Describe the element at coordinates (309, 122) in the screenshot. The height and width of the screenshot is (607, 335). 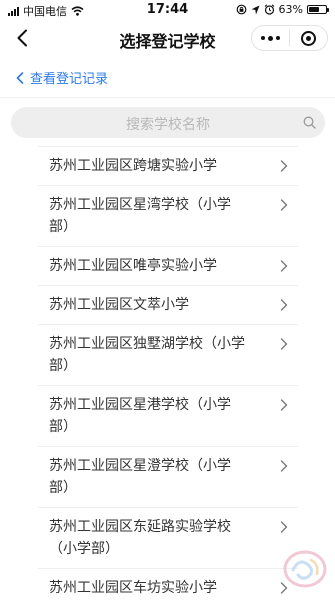
I see `search-icon` at that location.